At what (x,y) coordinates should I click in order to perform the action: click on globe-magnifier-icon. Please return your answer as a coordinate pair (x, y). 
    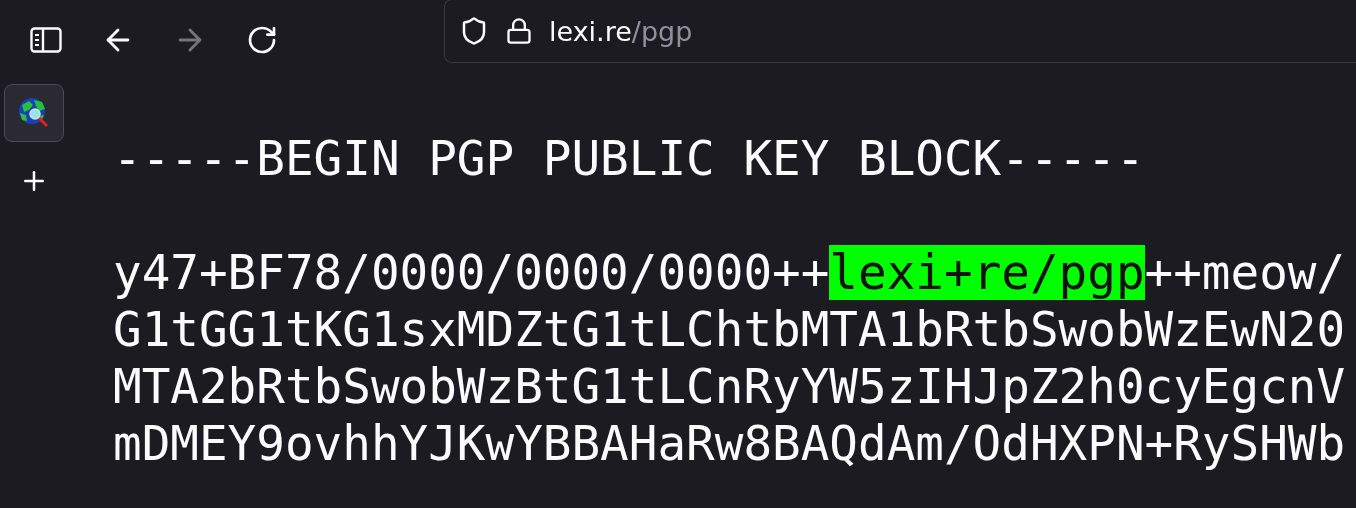
    Looking at the image, I should click on (34, 113).